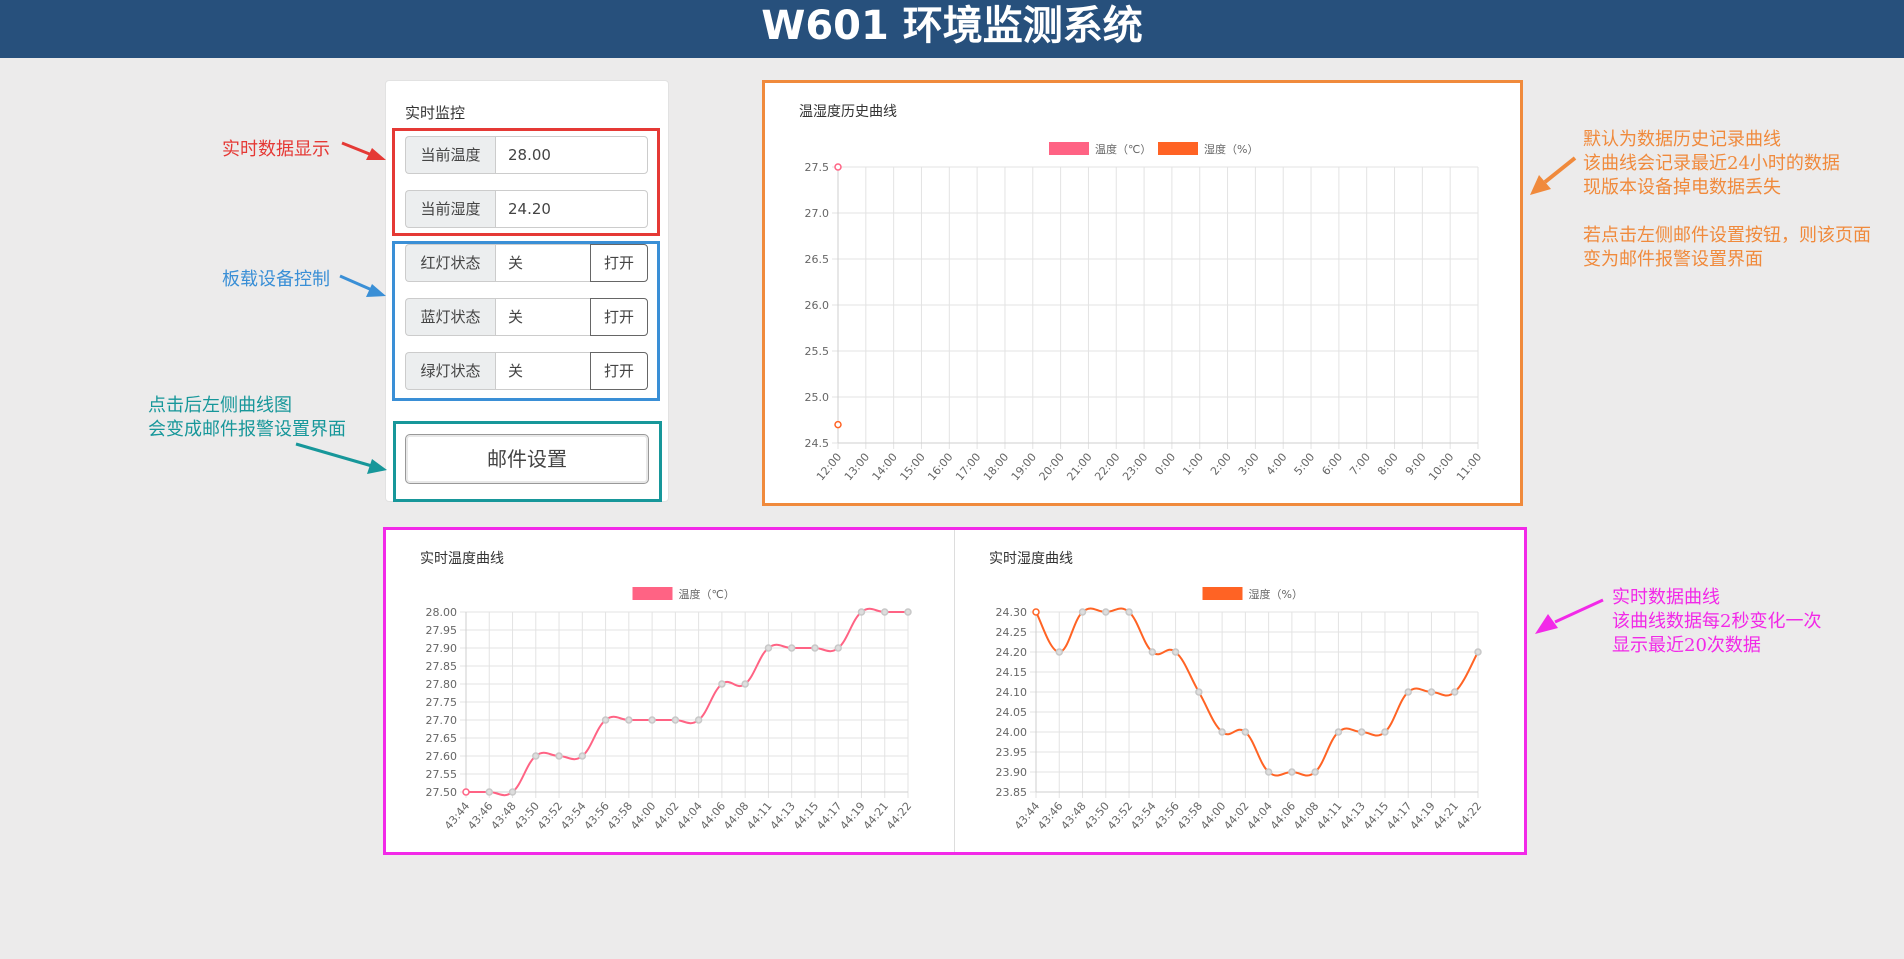 This screenshot has width=1904, height=959. Describe the element at coordinates (1012, 672) in the screenshot. I see `y-tick-label: 24.15` at that location.